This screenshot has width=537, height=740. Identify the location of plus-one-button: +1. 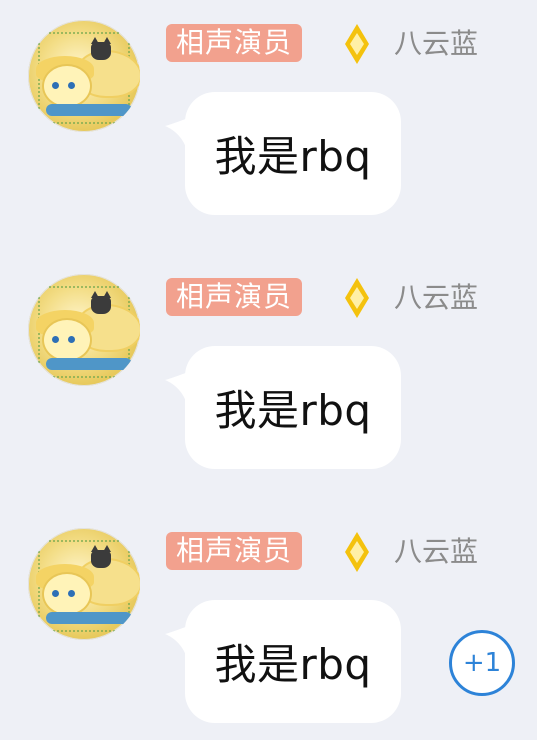
(482, 663).